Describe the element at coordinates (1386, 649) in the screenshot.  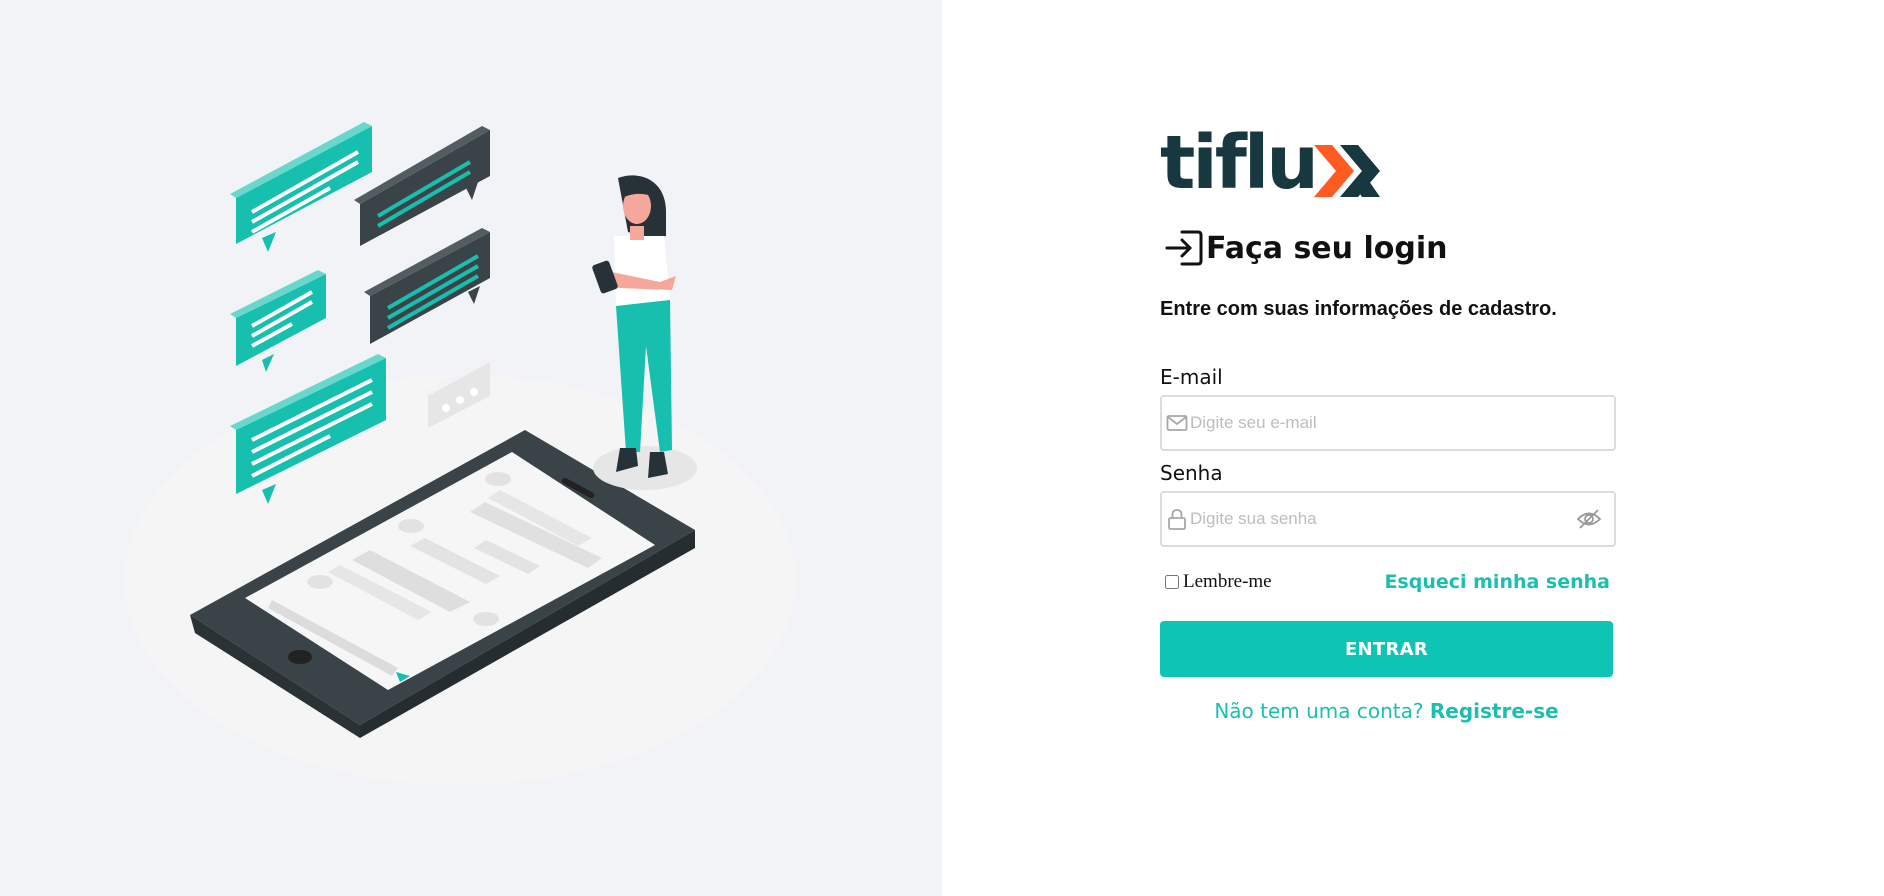
I see `login-submit-button: ENTRAR` at that location.